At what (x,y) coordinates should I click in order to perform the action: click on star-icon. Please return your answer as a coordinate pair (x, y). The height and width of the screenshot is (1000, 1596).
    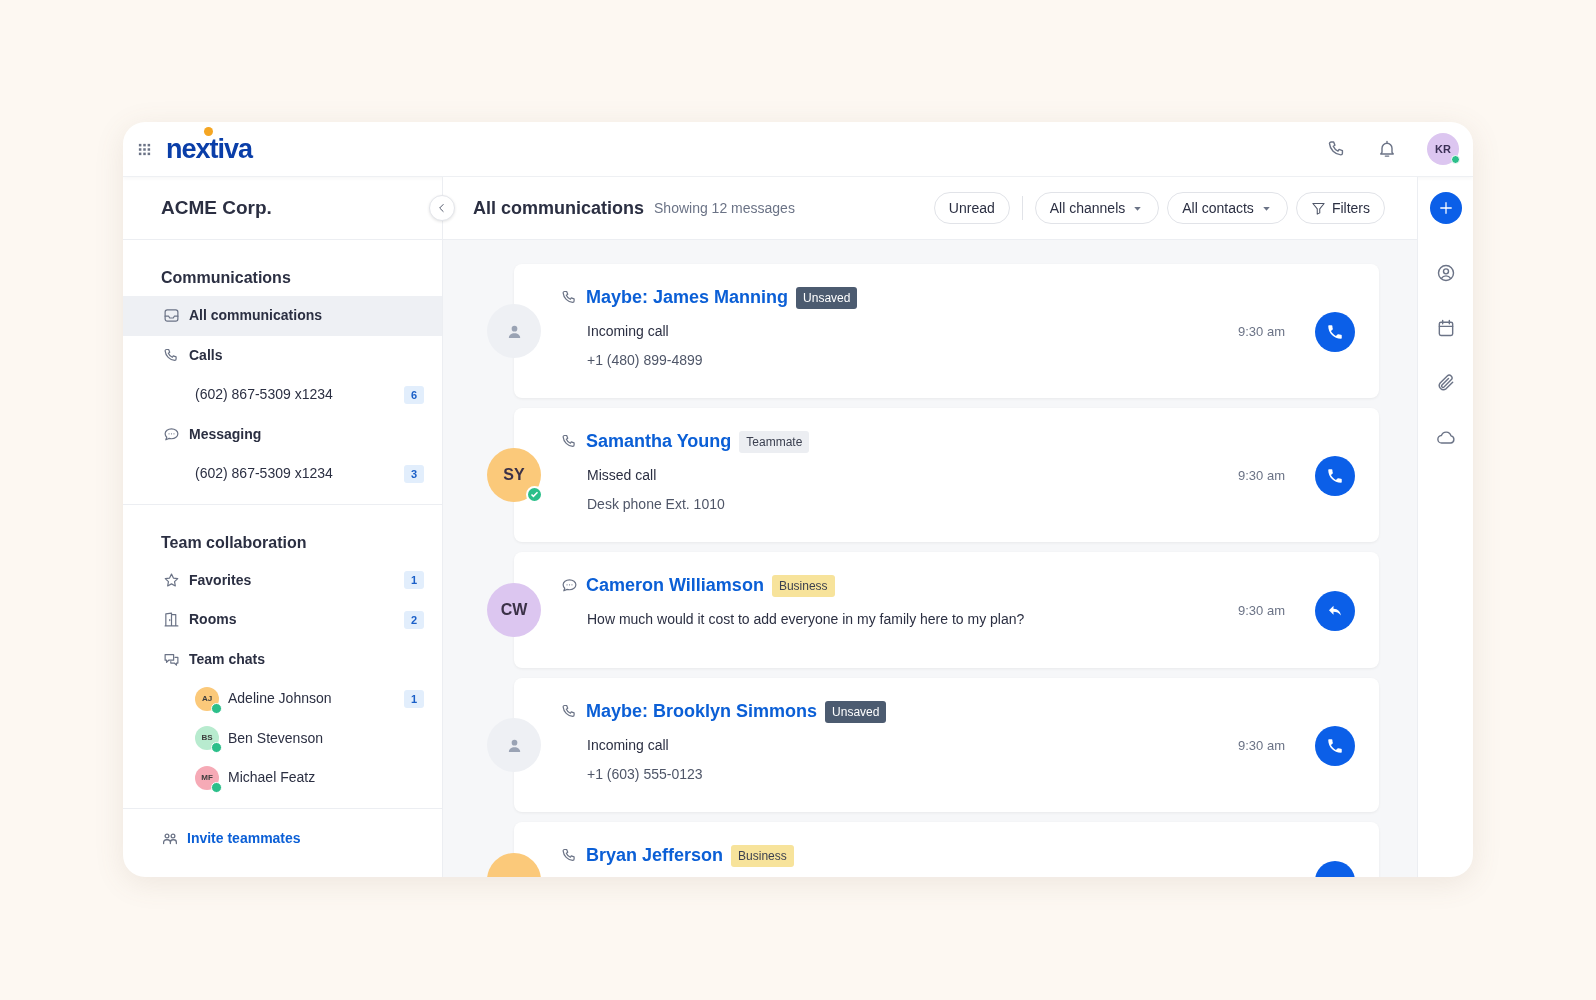
    Looking at the image, I should click on (171, 580).